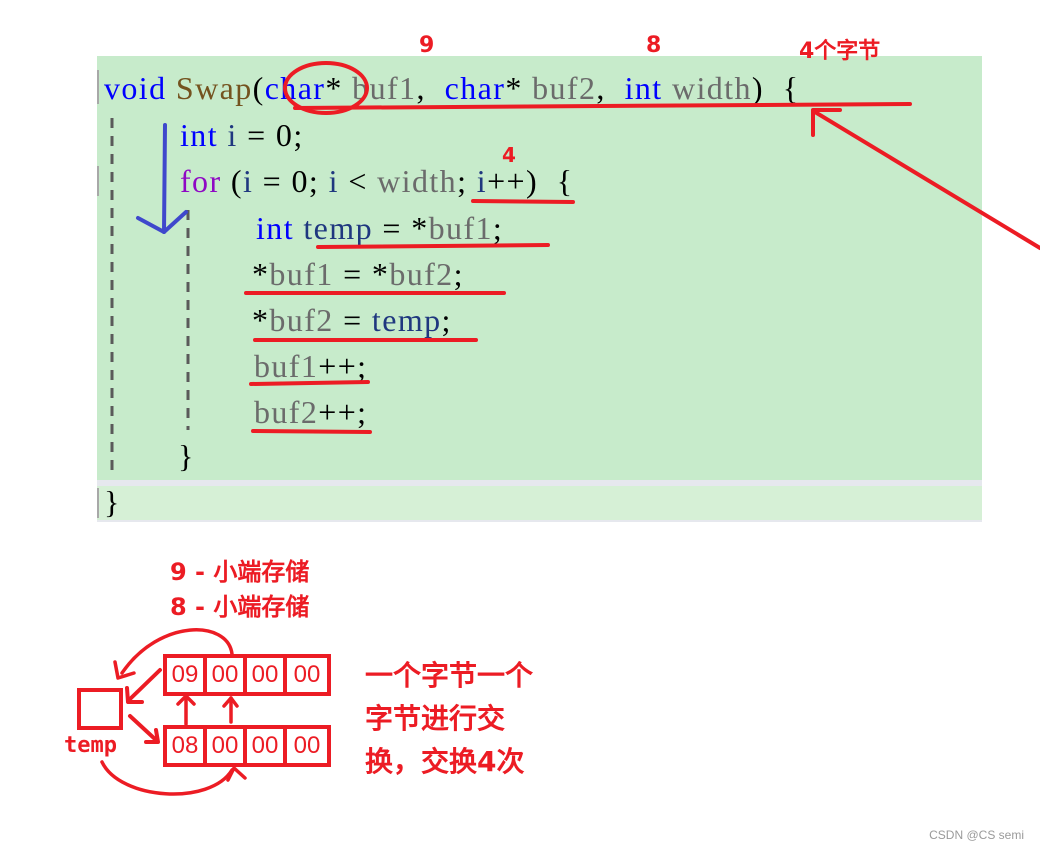 The width and height of the screenshot is (1040, 851). What do you see at coordinates (976, 835) in the screenshot?
I see `watermark: CSDN @CS semi` at bounding box center [976, 835].